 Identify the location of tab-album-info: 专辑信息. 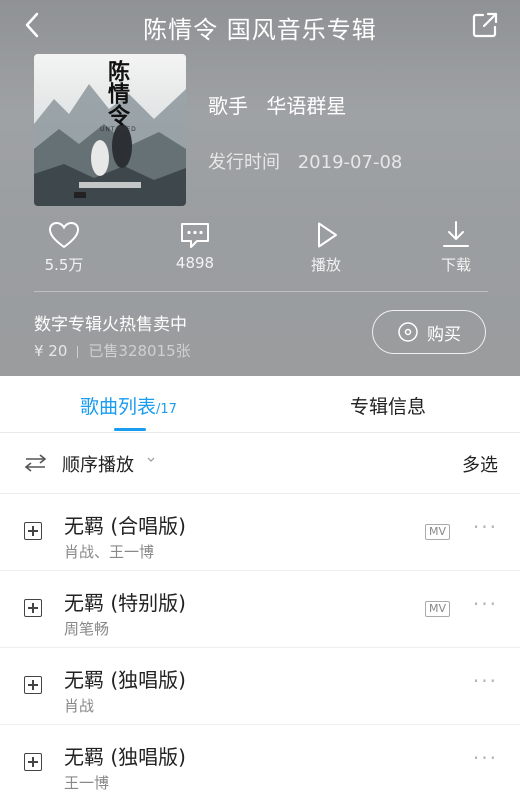
(388, 405).